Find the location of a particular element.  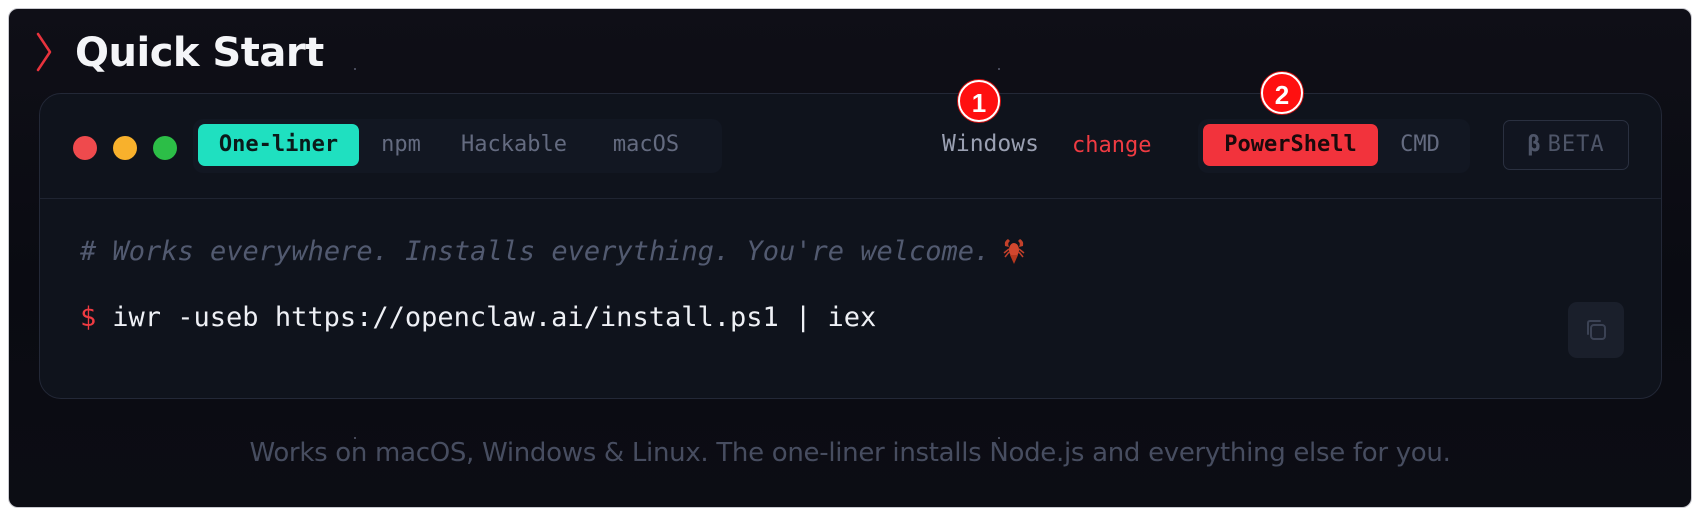

section-title: Quick Start is located at coordinates (199, 53).